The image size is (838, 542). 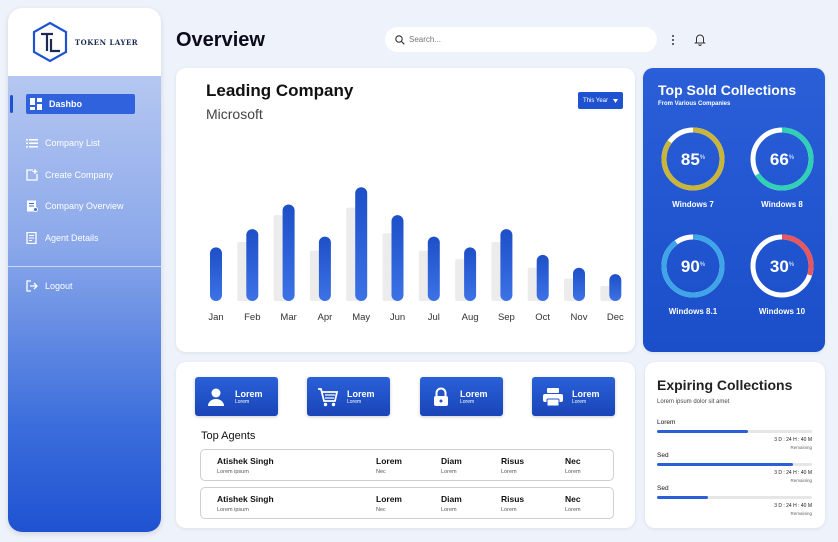 I want to click on top-agents-title: Top Agents, so click(x=228, y=436).